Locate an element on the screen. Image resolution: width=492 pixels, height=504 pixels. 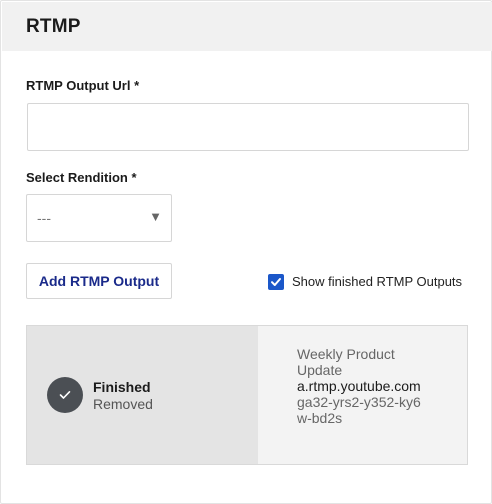
panel-header: RTMP is located at coordinates (247, 26).